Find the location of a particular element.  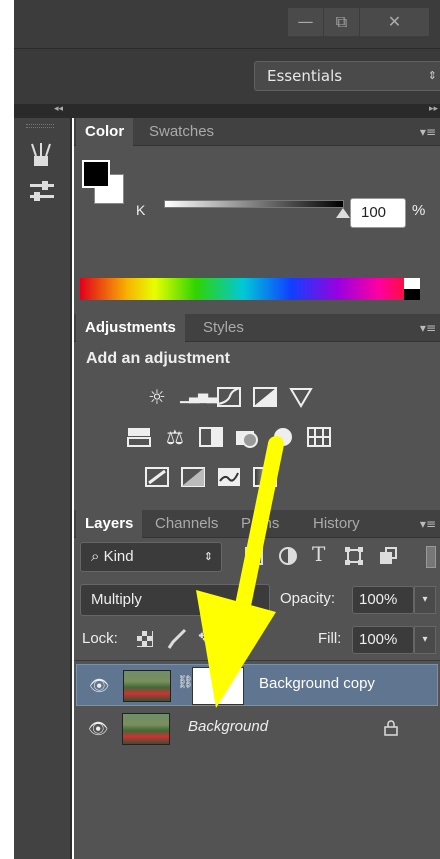

brush-presets-icon is located at coordinates (41, 155).